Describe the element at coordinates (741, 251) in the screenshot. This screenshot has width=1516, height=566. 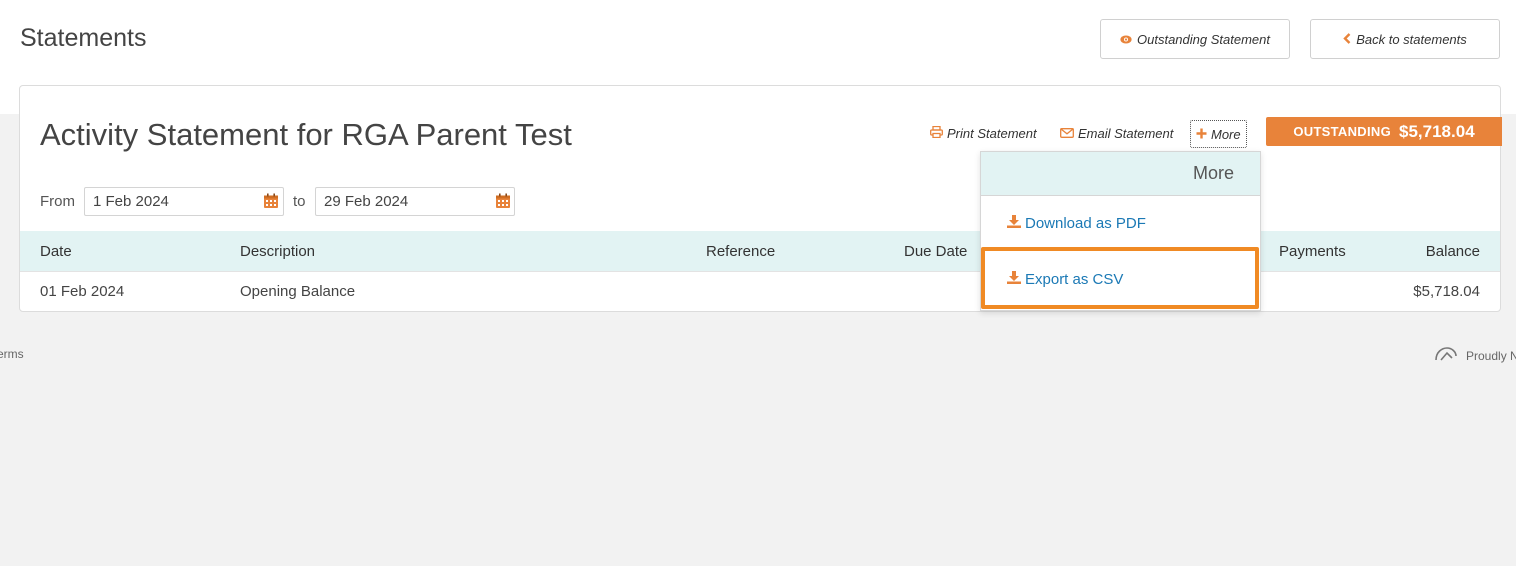
I see `col-reference: Reference` at that location.